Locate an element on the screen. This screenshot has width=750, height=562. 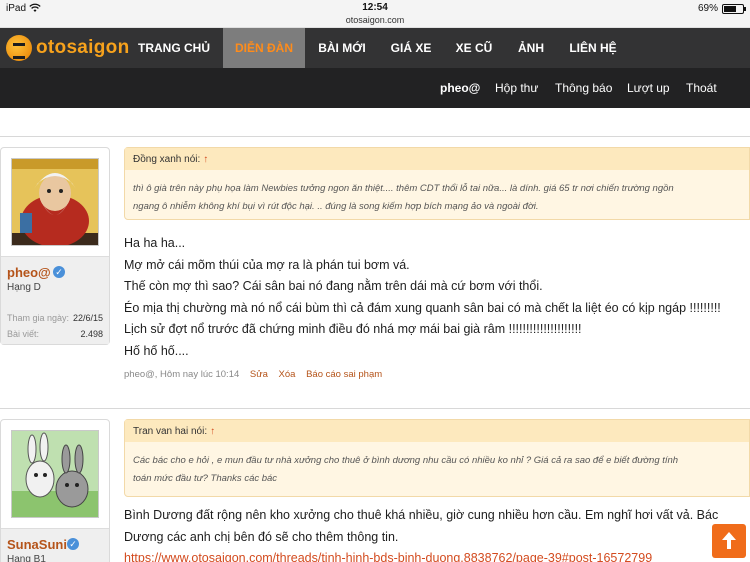
user-info-box: SunaSuni ✓ Hạng B1 is located at coordinates (55, 490).